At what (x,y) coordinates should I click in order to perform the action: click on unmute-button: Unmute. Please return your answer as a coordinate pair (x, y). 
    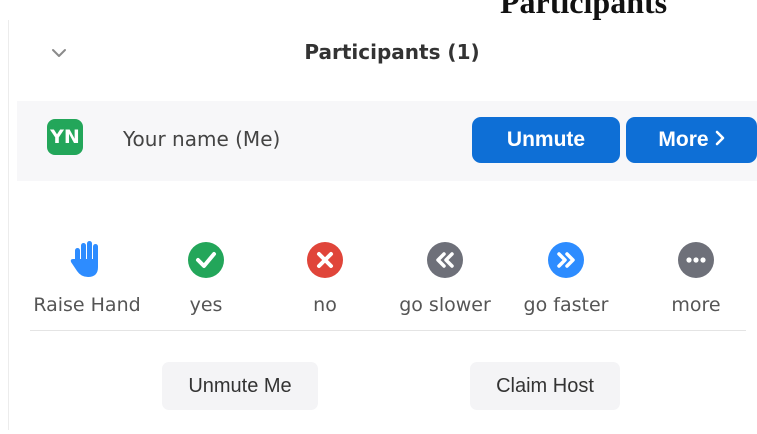
    Looking at the image, I should click on (546, 140).